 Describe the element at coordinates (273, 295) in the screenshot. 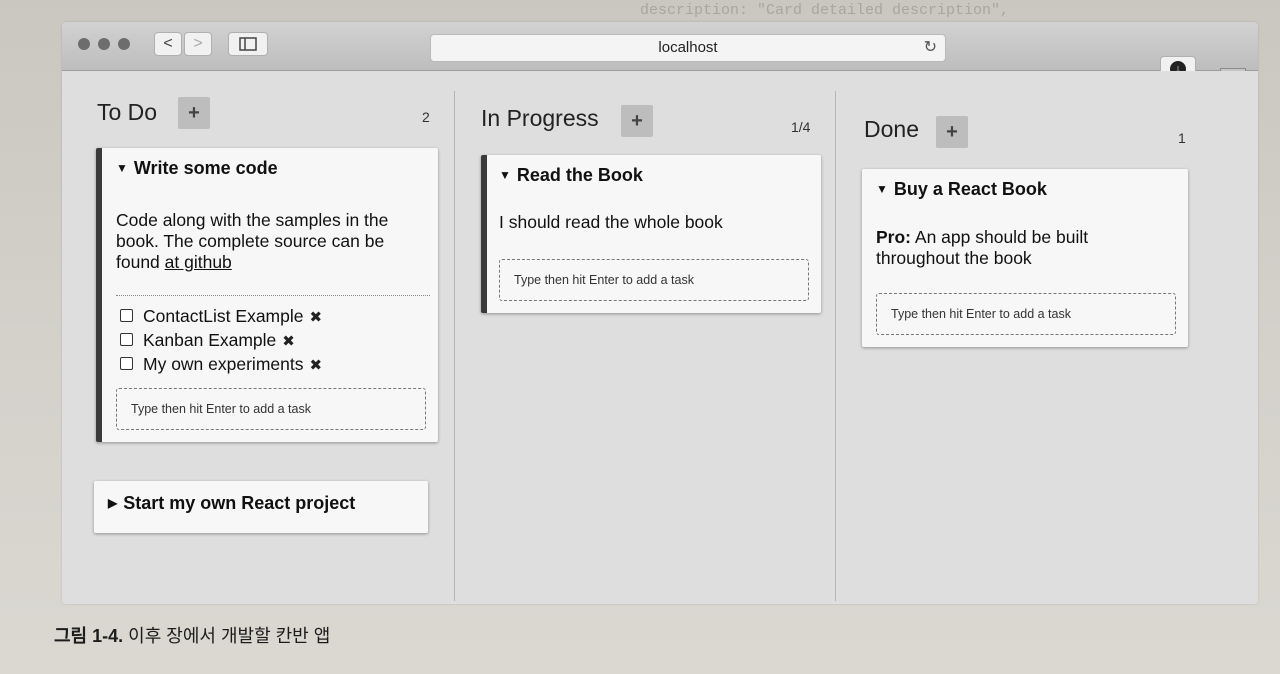

I see `divider` at that location.